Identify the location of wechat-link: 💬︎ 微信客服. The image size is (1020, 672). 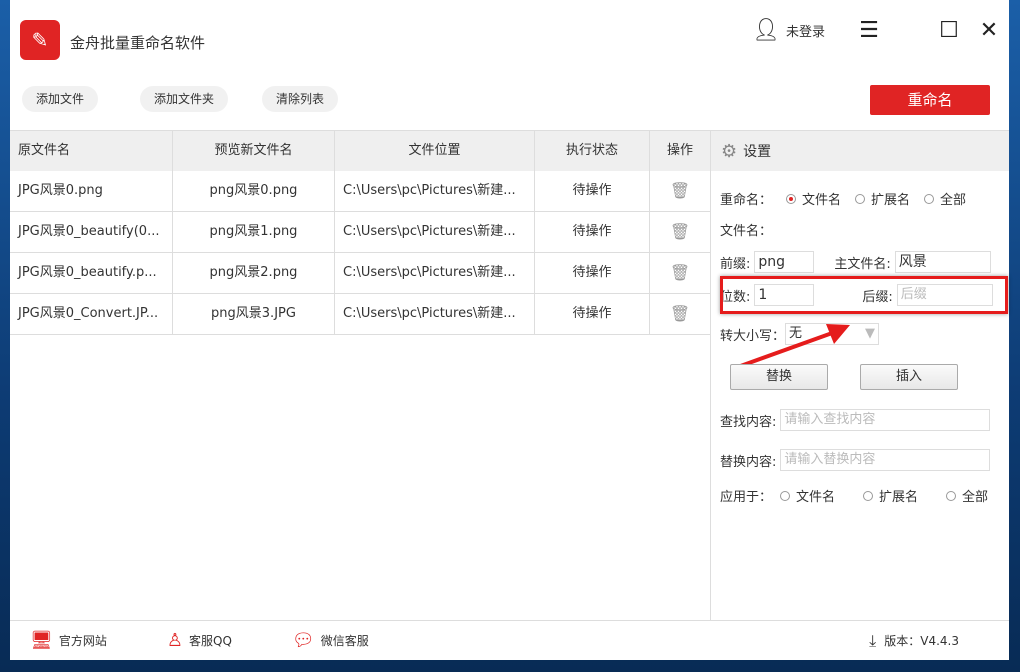
(330, 640).